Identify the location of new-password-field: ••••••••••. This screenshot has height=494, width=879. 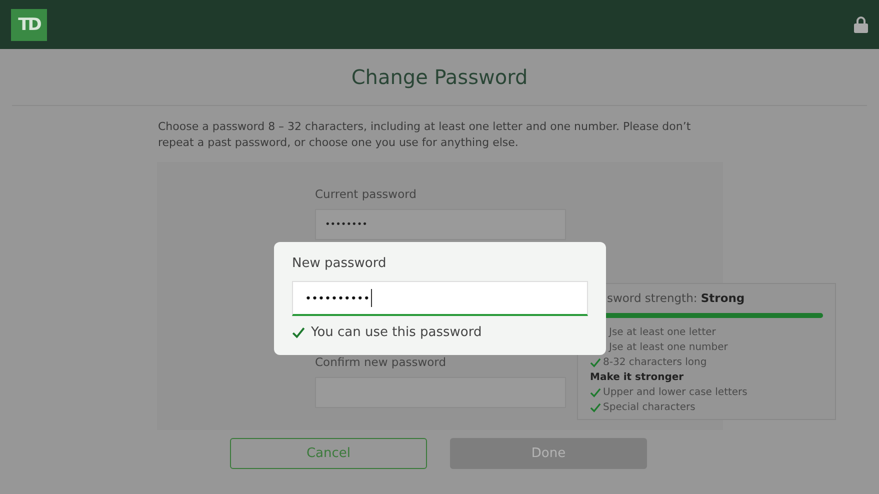
(440, 298).